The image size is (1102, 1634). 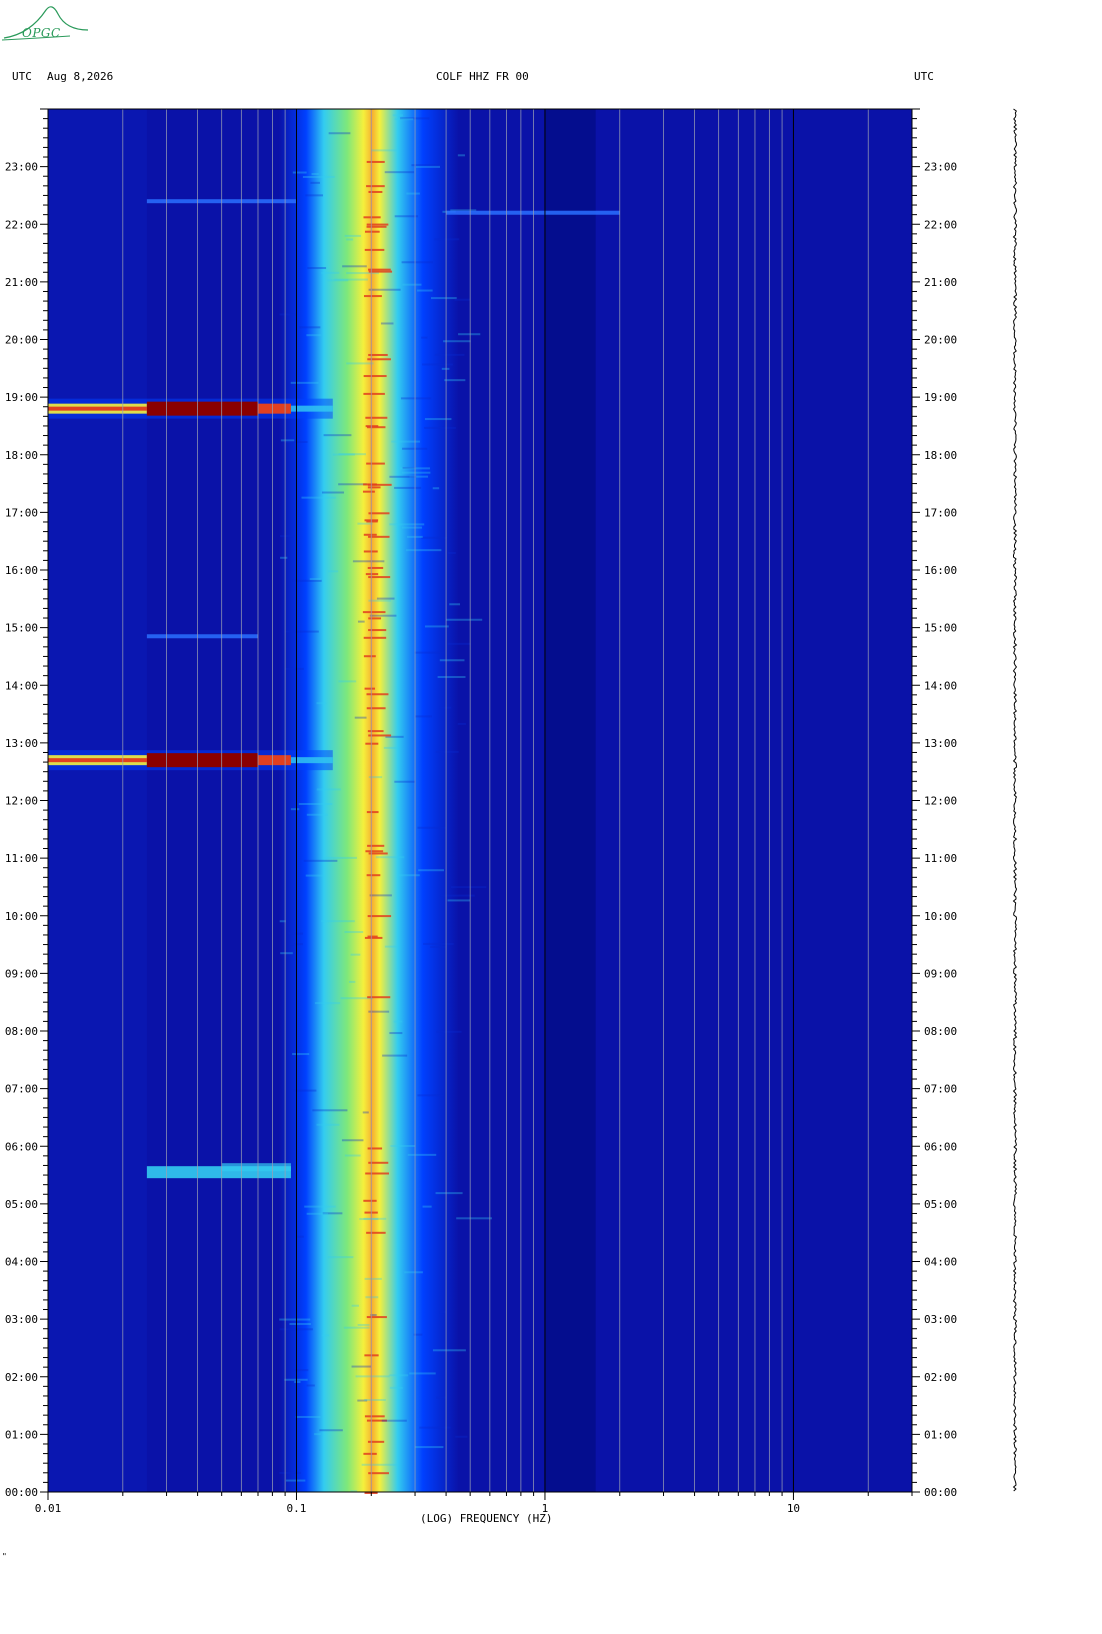 I want to click on y-tick-label-right: 12:00, so click(x=940, y=801).